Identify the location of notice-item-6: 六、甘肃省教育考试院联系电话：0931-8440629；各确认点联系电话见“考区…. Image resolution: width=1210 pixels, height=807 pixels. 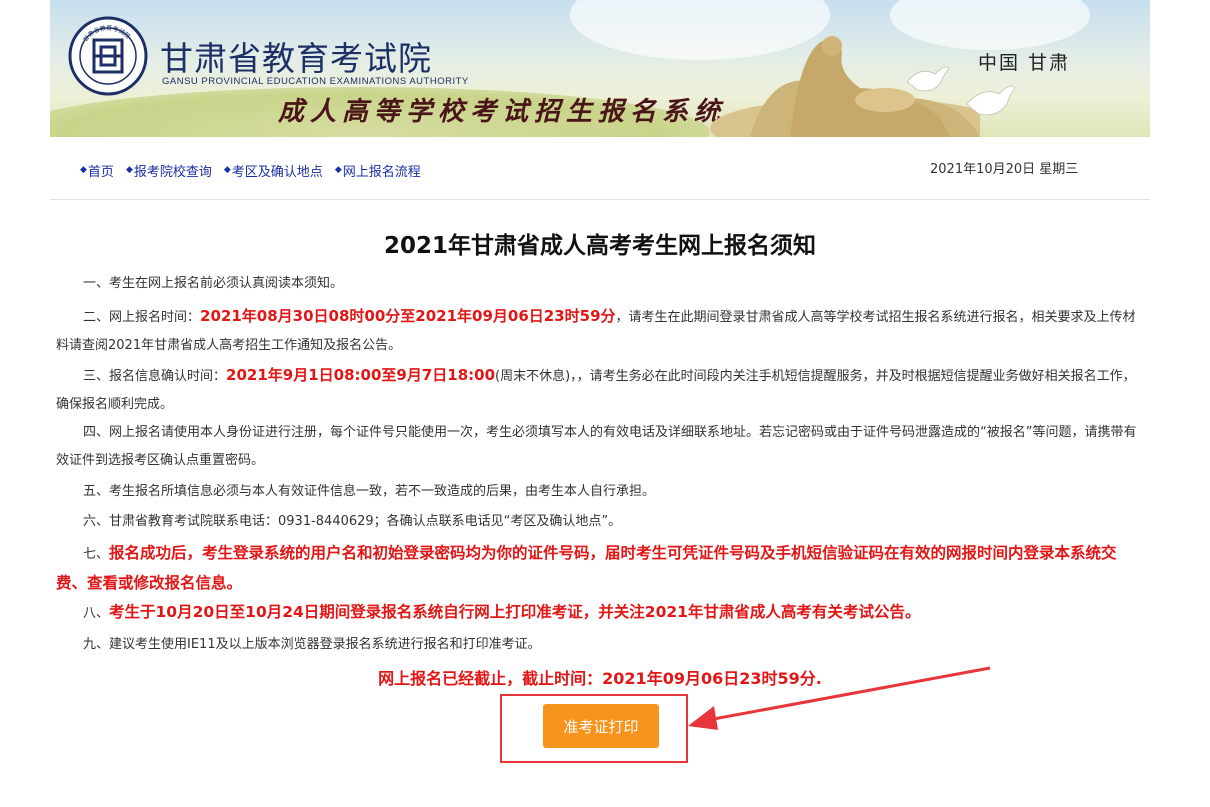
(352, 521).